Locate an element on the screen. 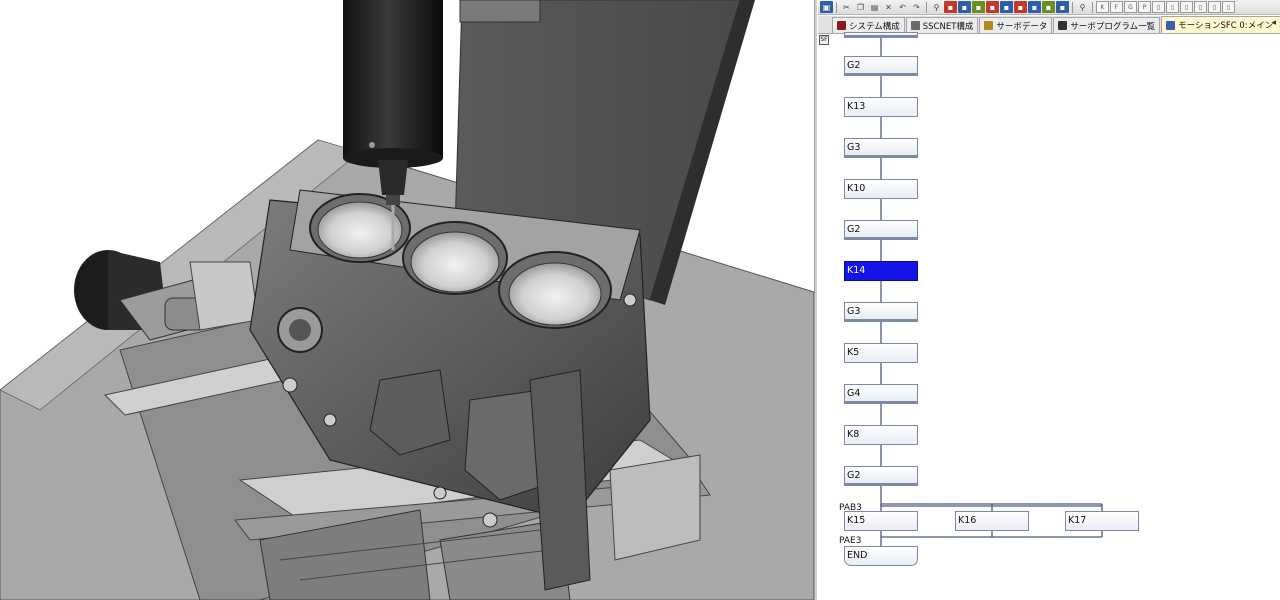  sfc-step: K5 is located at coordinates (881, 353).